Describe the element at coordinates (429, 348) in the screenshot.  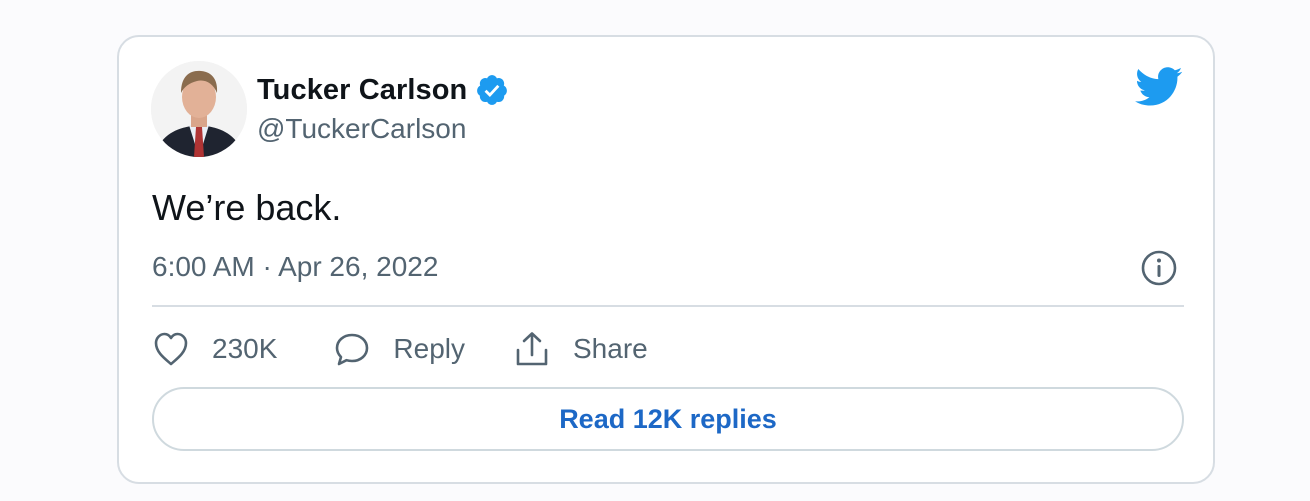
I see `reply-label: Reply` at that location.